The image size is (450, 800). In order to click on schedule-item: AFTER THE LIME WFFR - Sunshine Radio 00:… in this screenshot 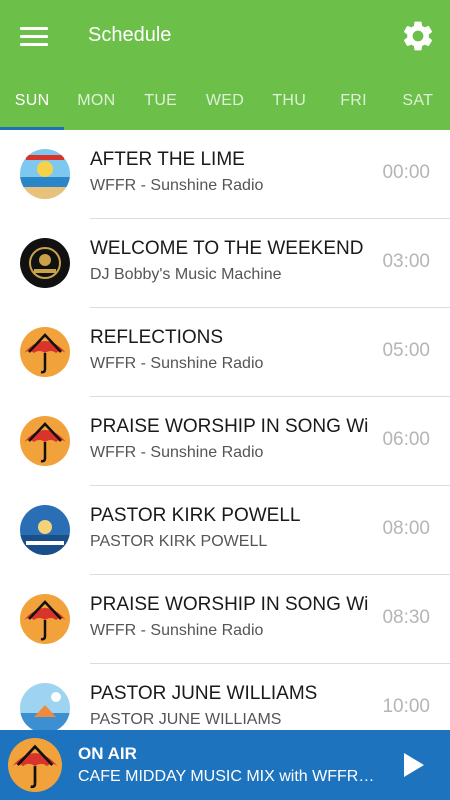, I will do `click(225, 174)`.